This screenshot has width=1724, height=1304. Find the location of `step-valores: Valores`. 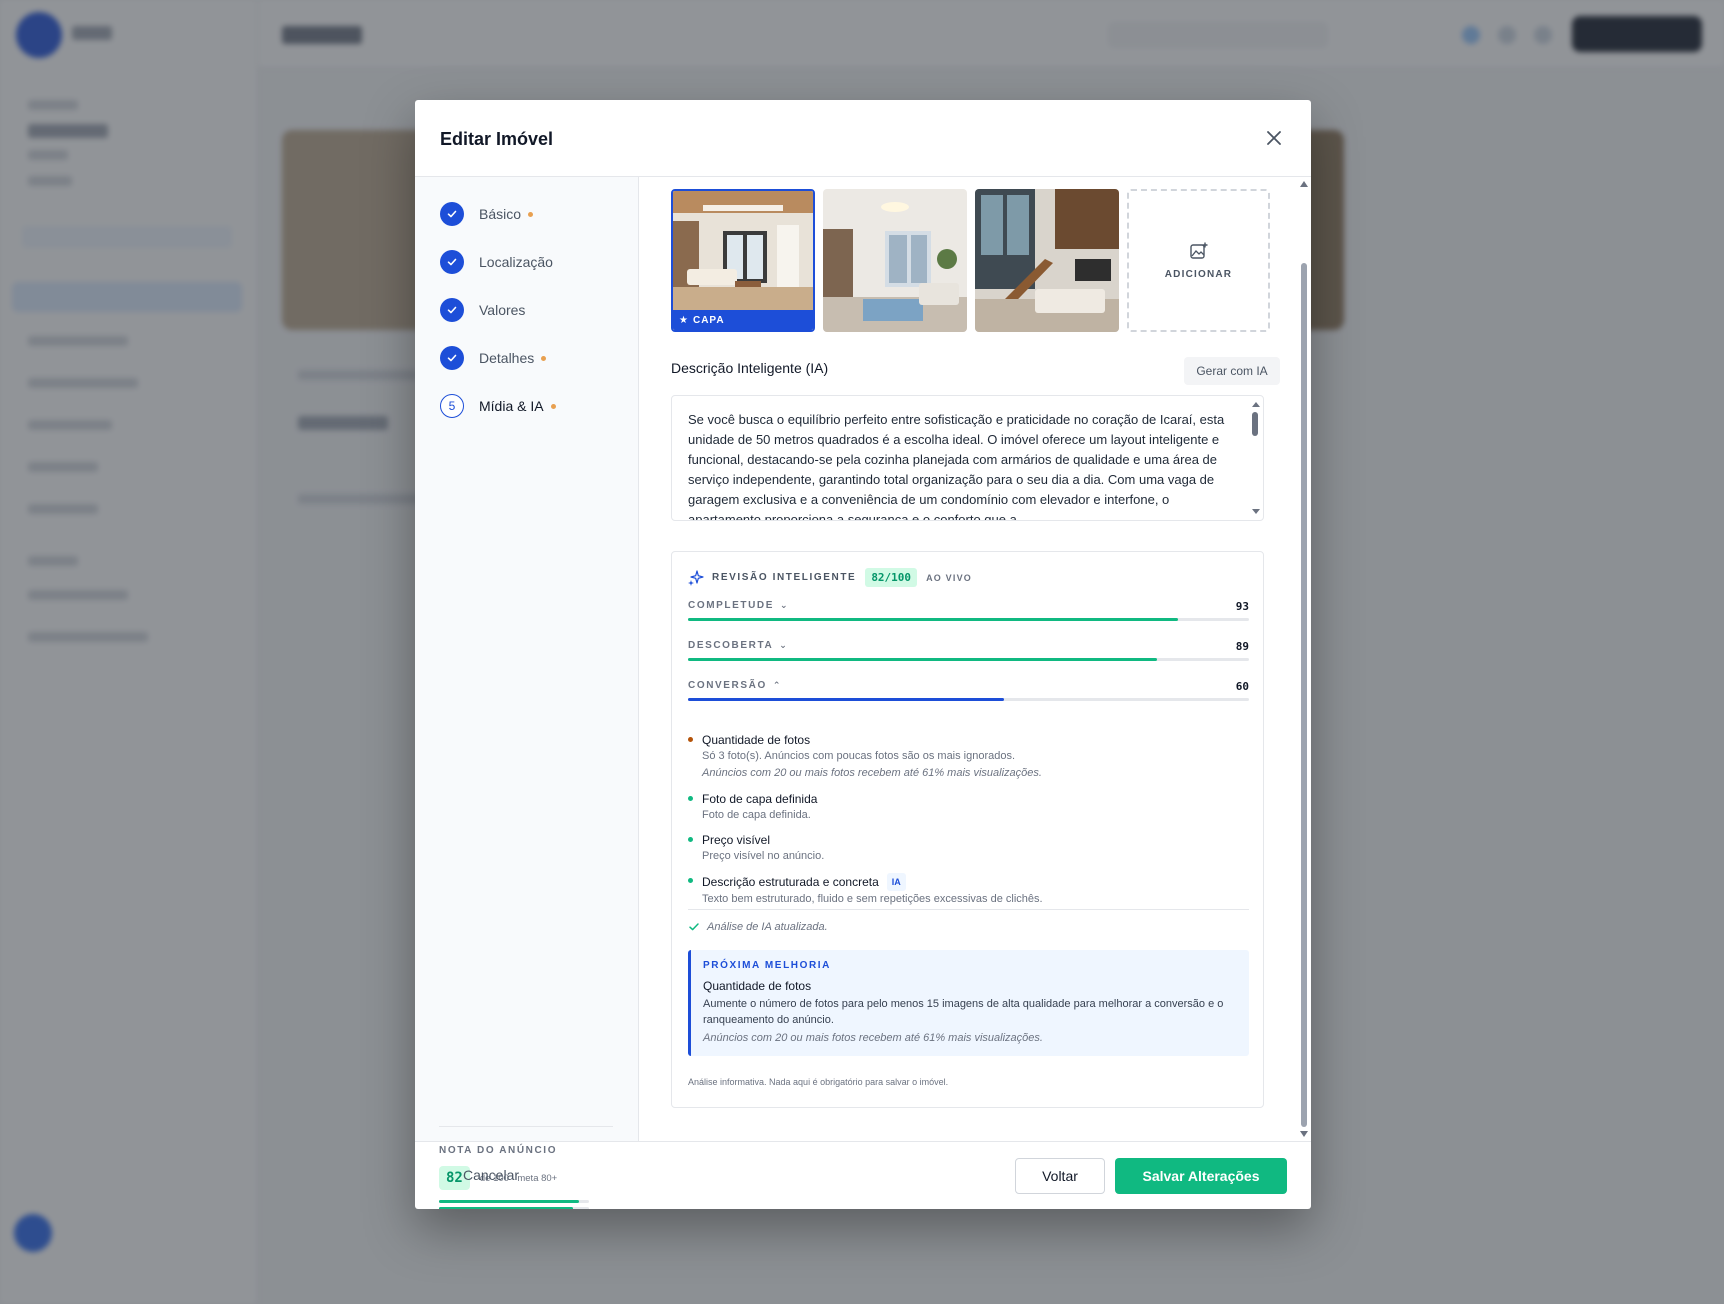

step-valores: Valores is located at coordinates (482, 310).